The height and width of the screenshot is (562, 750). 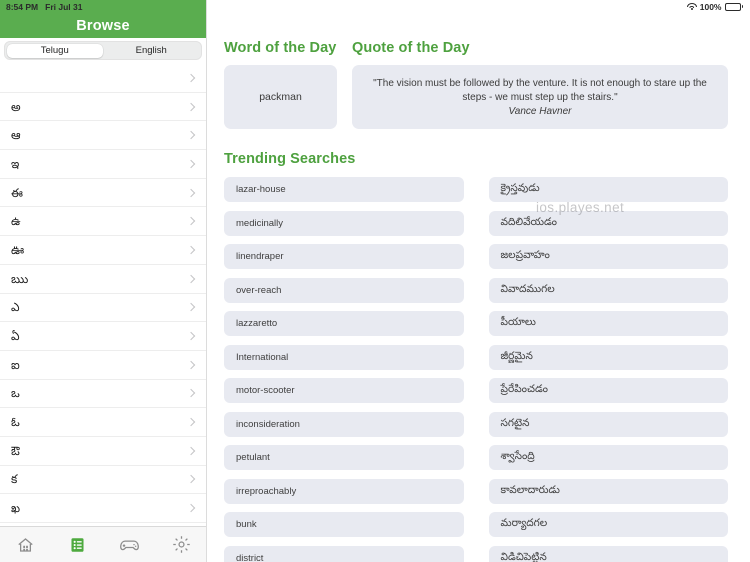 What do you see at coordinates (280, 48) in the screenshot?
I see `word-of-the-day-heading: Word of the Day` at bounding box center [280, 48].